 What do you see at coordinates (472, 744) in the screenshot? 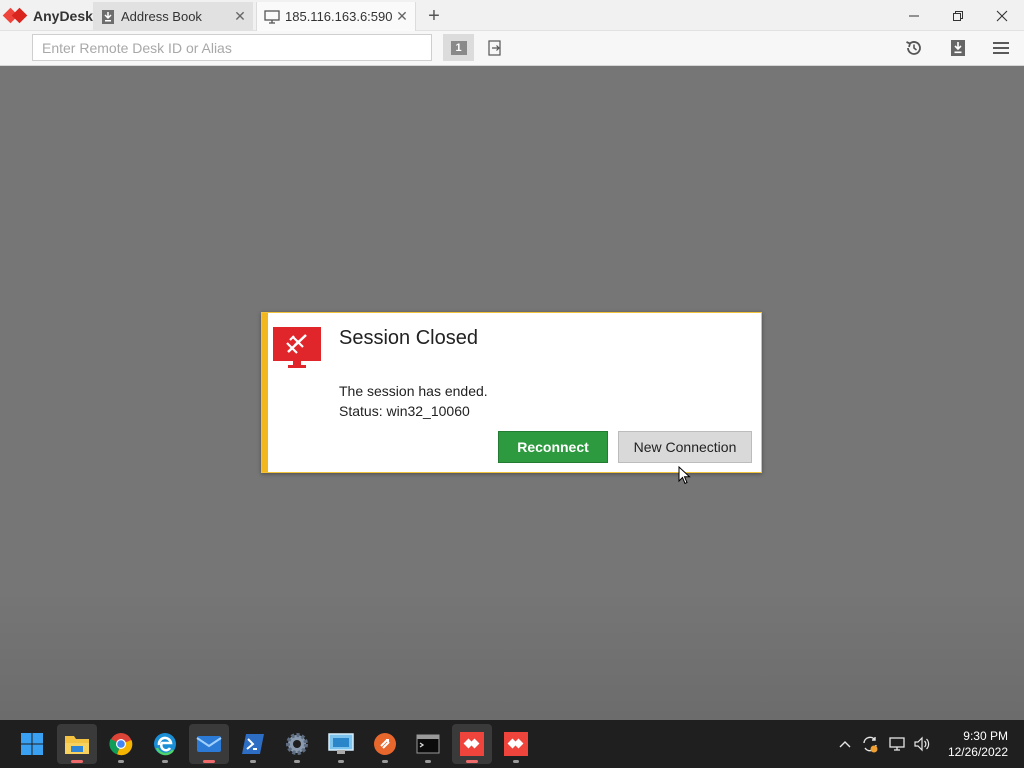
I see `anydesk-icon` at bounding box center [472, 744].